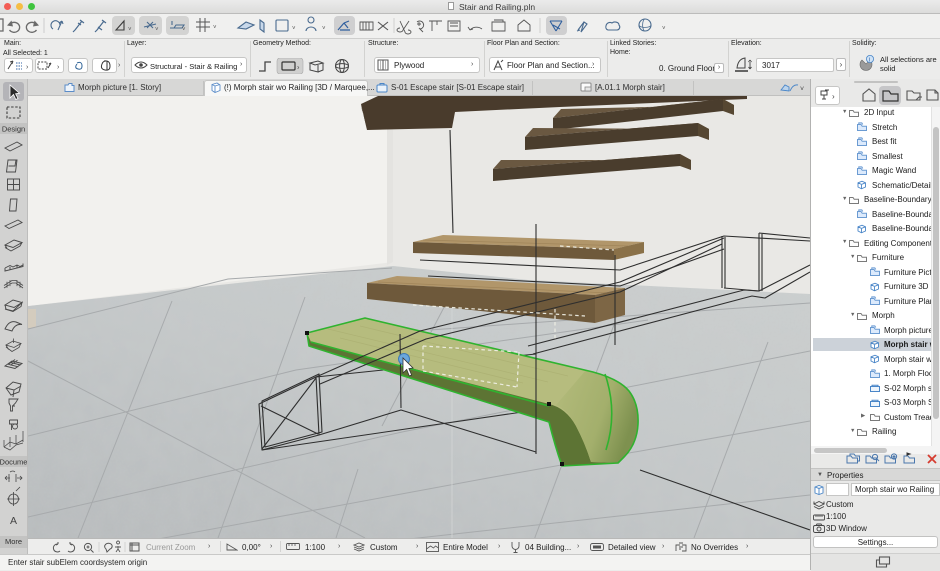 The height and width of the screenshot is (571, 940). I want to click on svg-text: Docume, so click(13, 462).